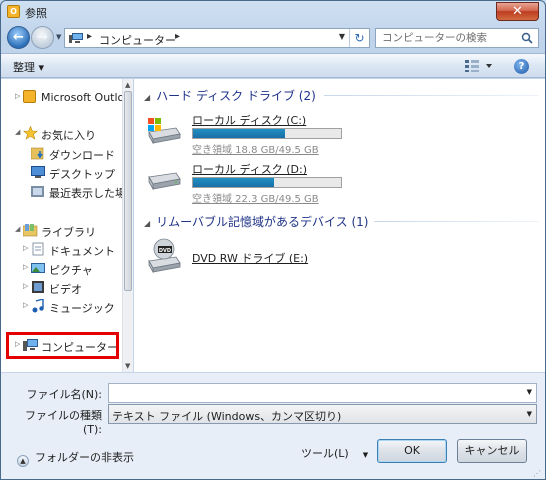  Describe the element at coordinates (314, 393) in the screenshot. I see `filename-input` at that location.